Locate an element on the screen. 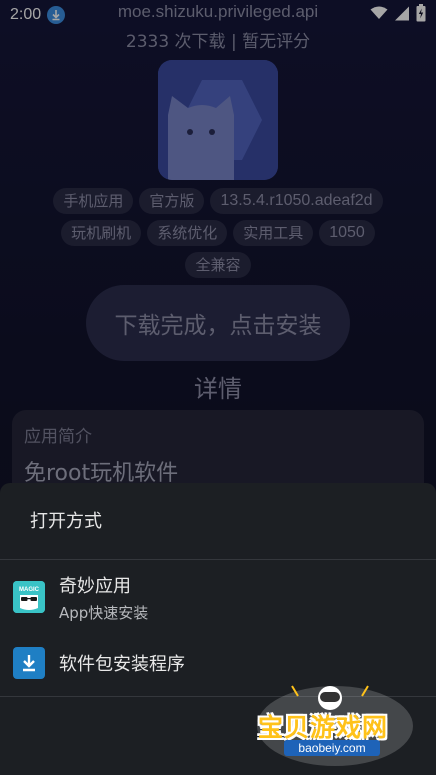  magic-app-icon: MAGIC is located at coordinates (29, 597).